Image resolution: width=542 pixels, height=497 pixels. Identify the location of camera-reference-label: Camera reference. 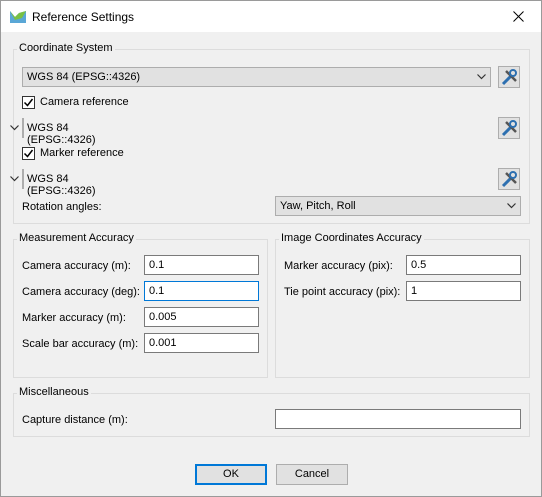
(84, 102).